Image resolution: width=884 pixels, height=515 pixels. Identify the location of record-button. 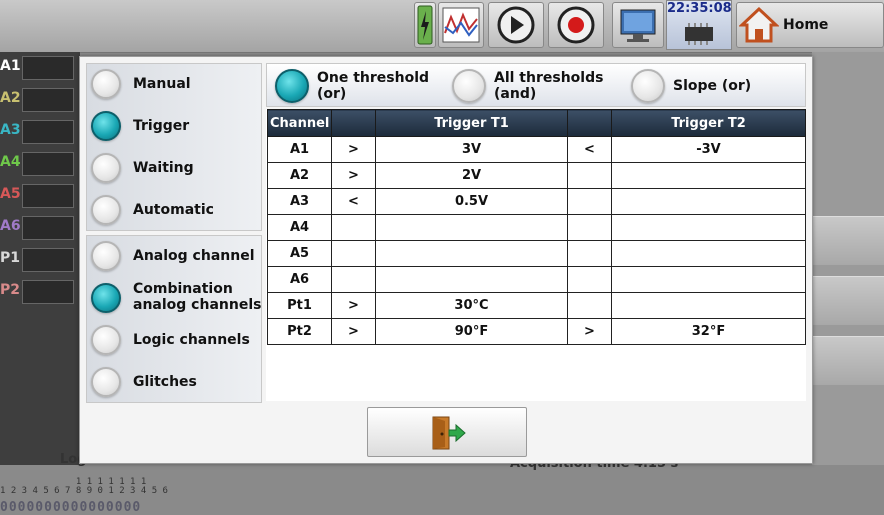
(576, 25).